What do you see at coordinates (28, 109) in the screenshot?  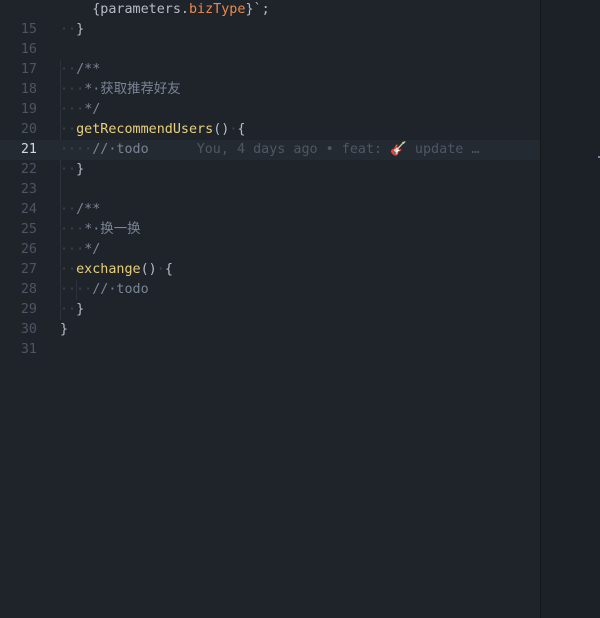 I see `line-number: 19` at bounding box center [28, 109].